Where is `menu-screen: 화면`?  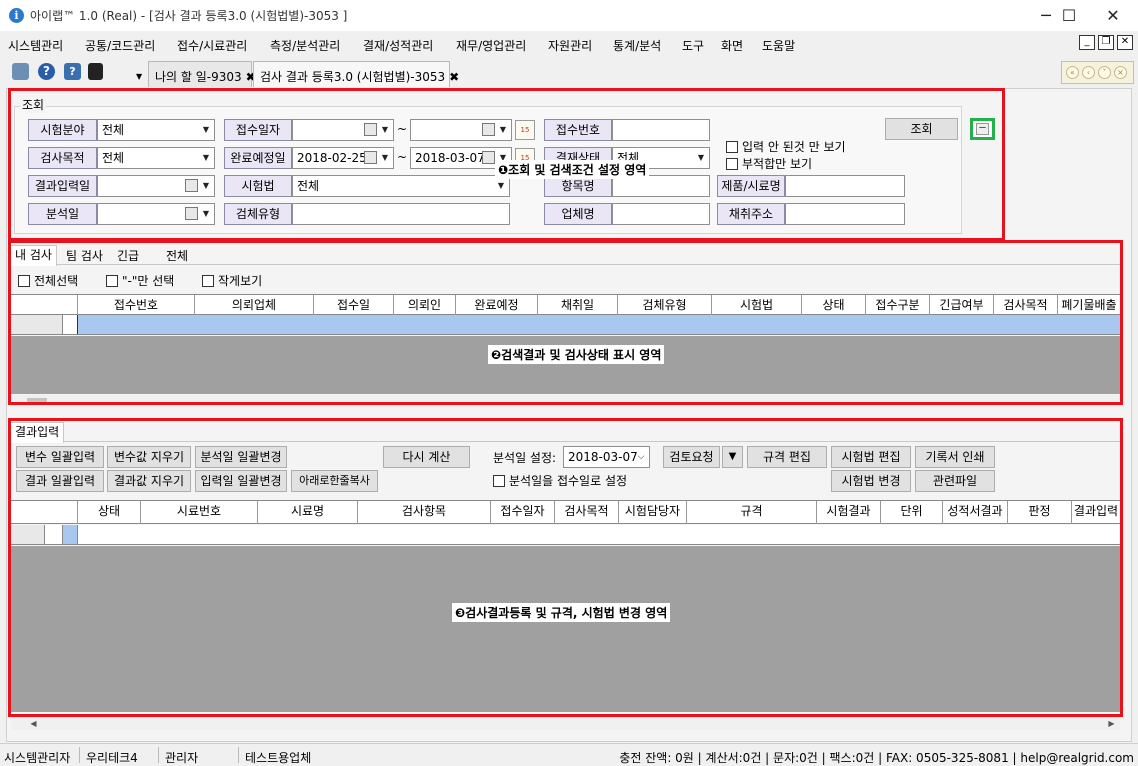 menu-screen: 화면 is located at coordinates (732, 45).